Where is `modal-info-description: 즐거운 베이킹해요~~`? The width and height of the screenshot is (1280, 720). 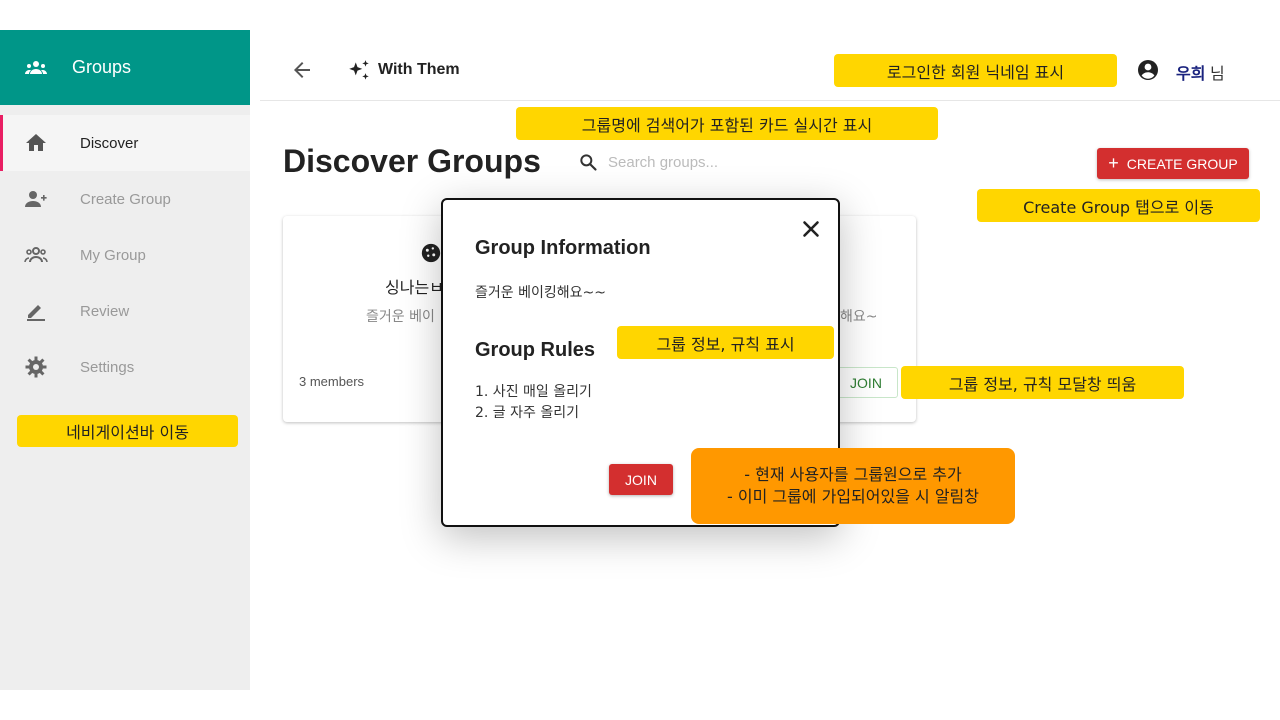 modal-info-description: 즐거운 베이킹해요~~ is located at coordinates (540, 293).